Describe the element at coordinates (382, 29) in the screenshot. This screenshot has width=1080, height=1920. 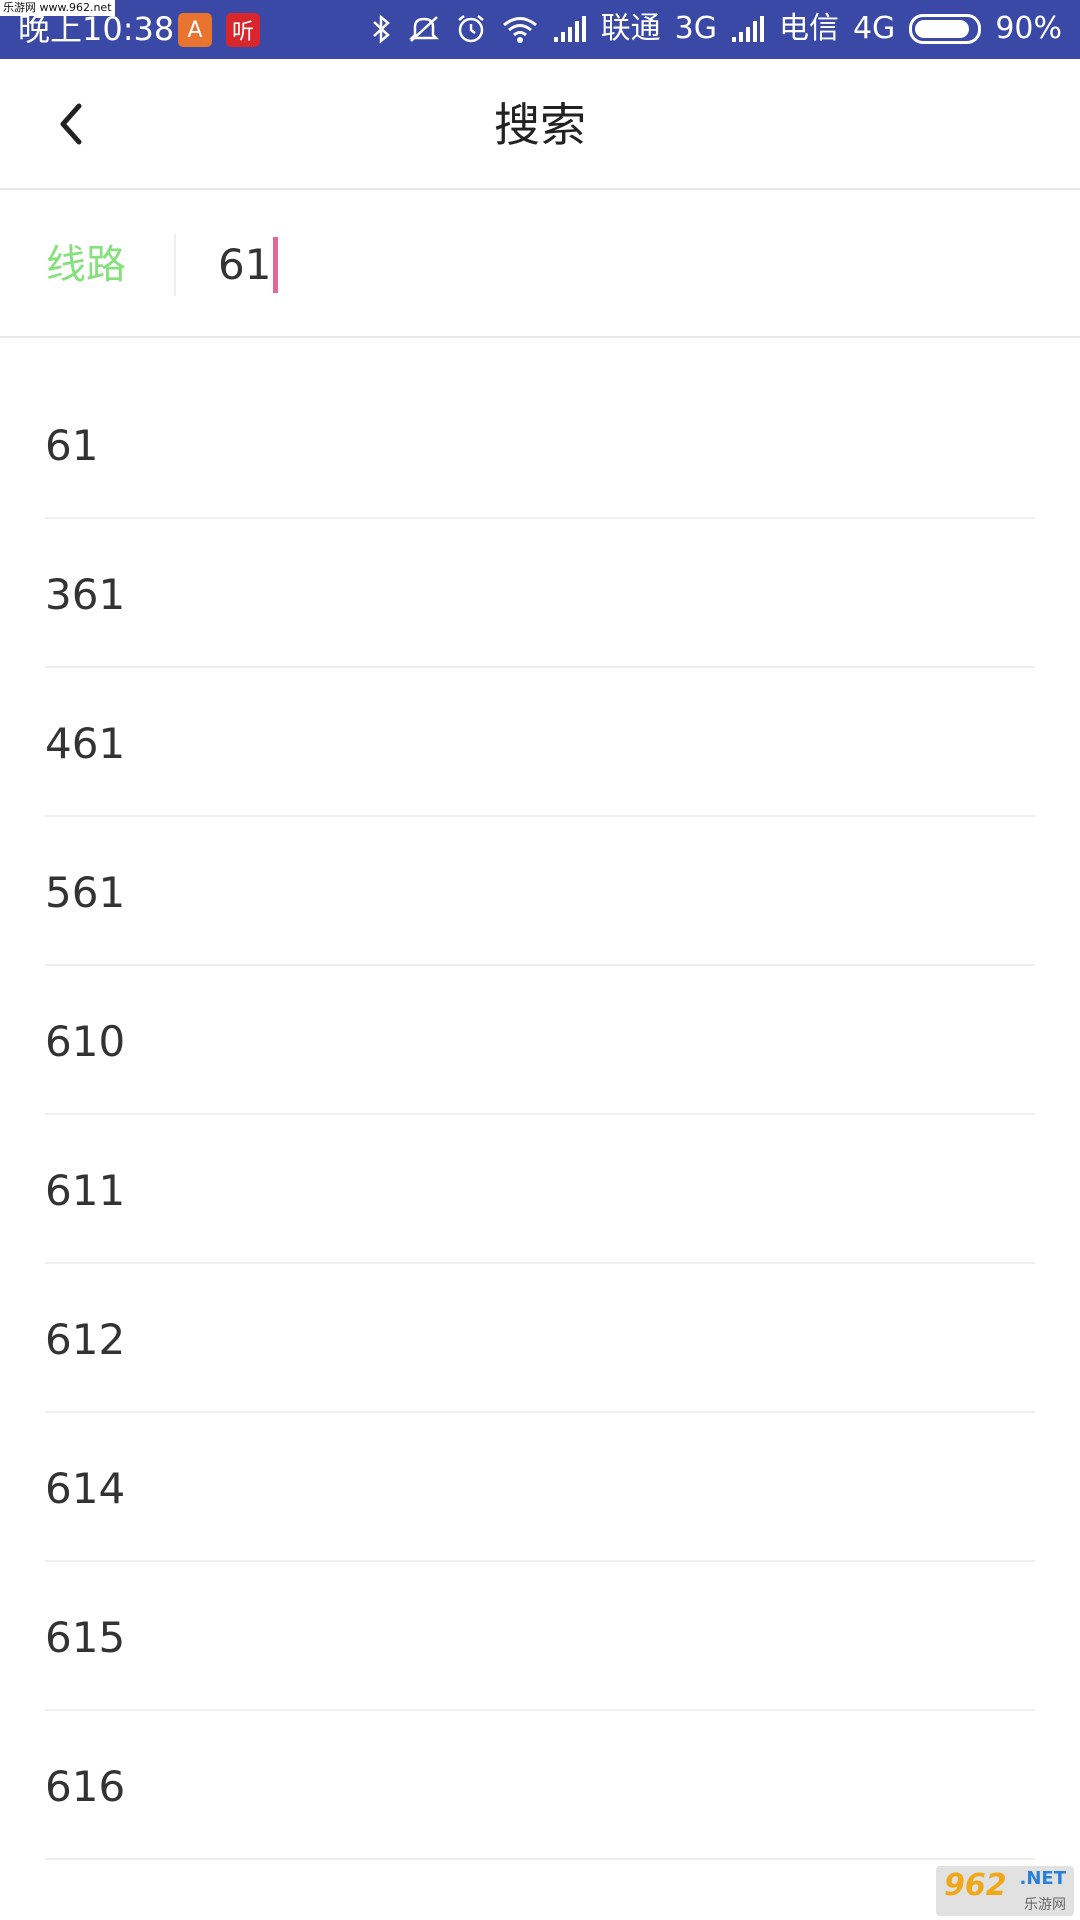
I see `bluetooth-icon` at that location.